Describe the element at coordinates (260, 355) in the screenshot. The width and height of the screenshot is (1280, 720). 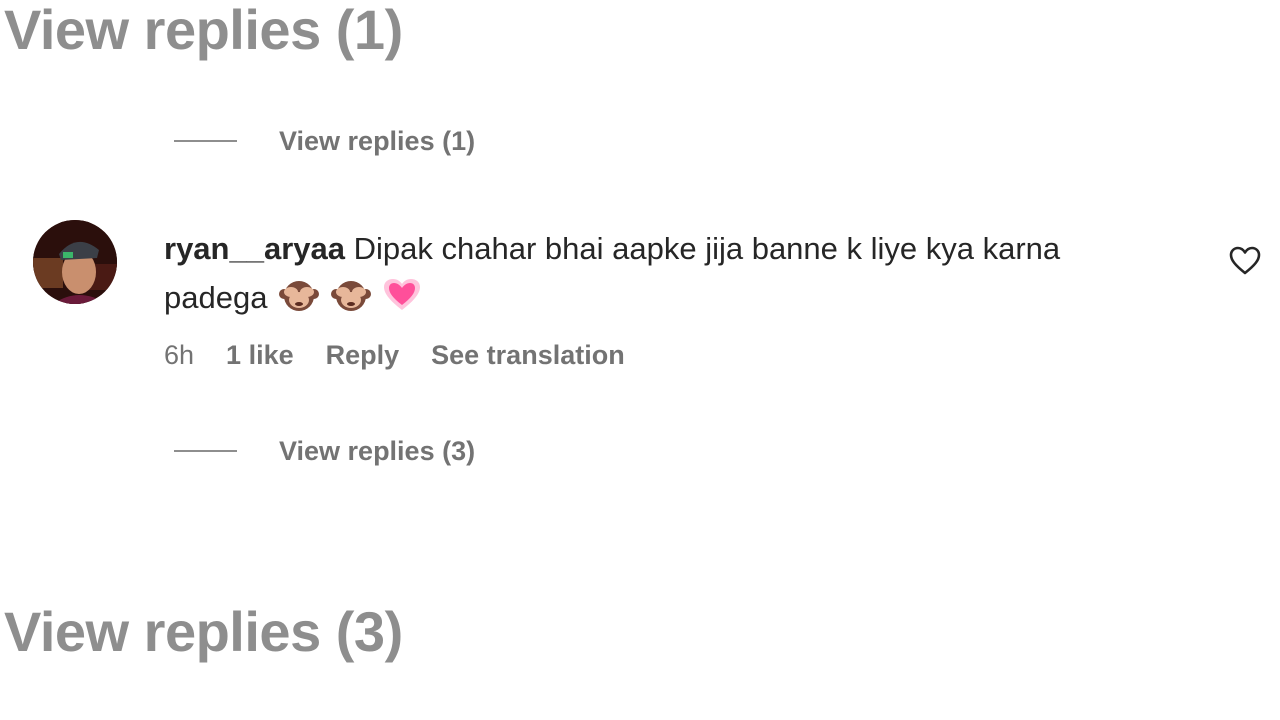
I see `likes-count-button: 1 like` at that location.